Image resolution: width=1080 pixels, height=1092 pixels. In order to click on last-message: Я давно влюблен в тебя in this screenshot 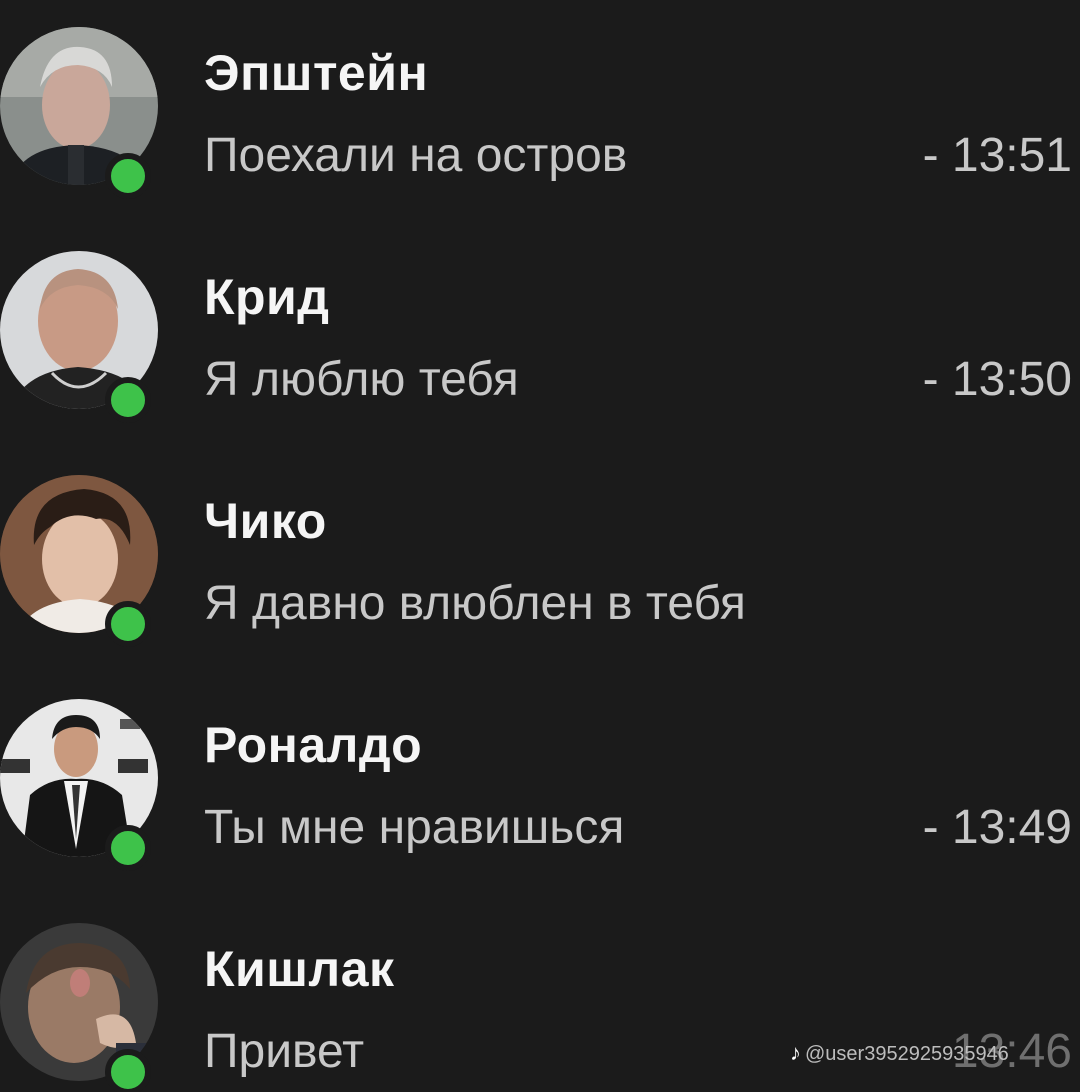, I will do `click(475, 603)`.